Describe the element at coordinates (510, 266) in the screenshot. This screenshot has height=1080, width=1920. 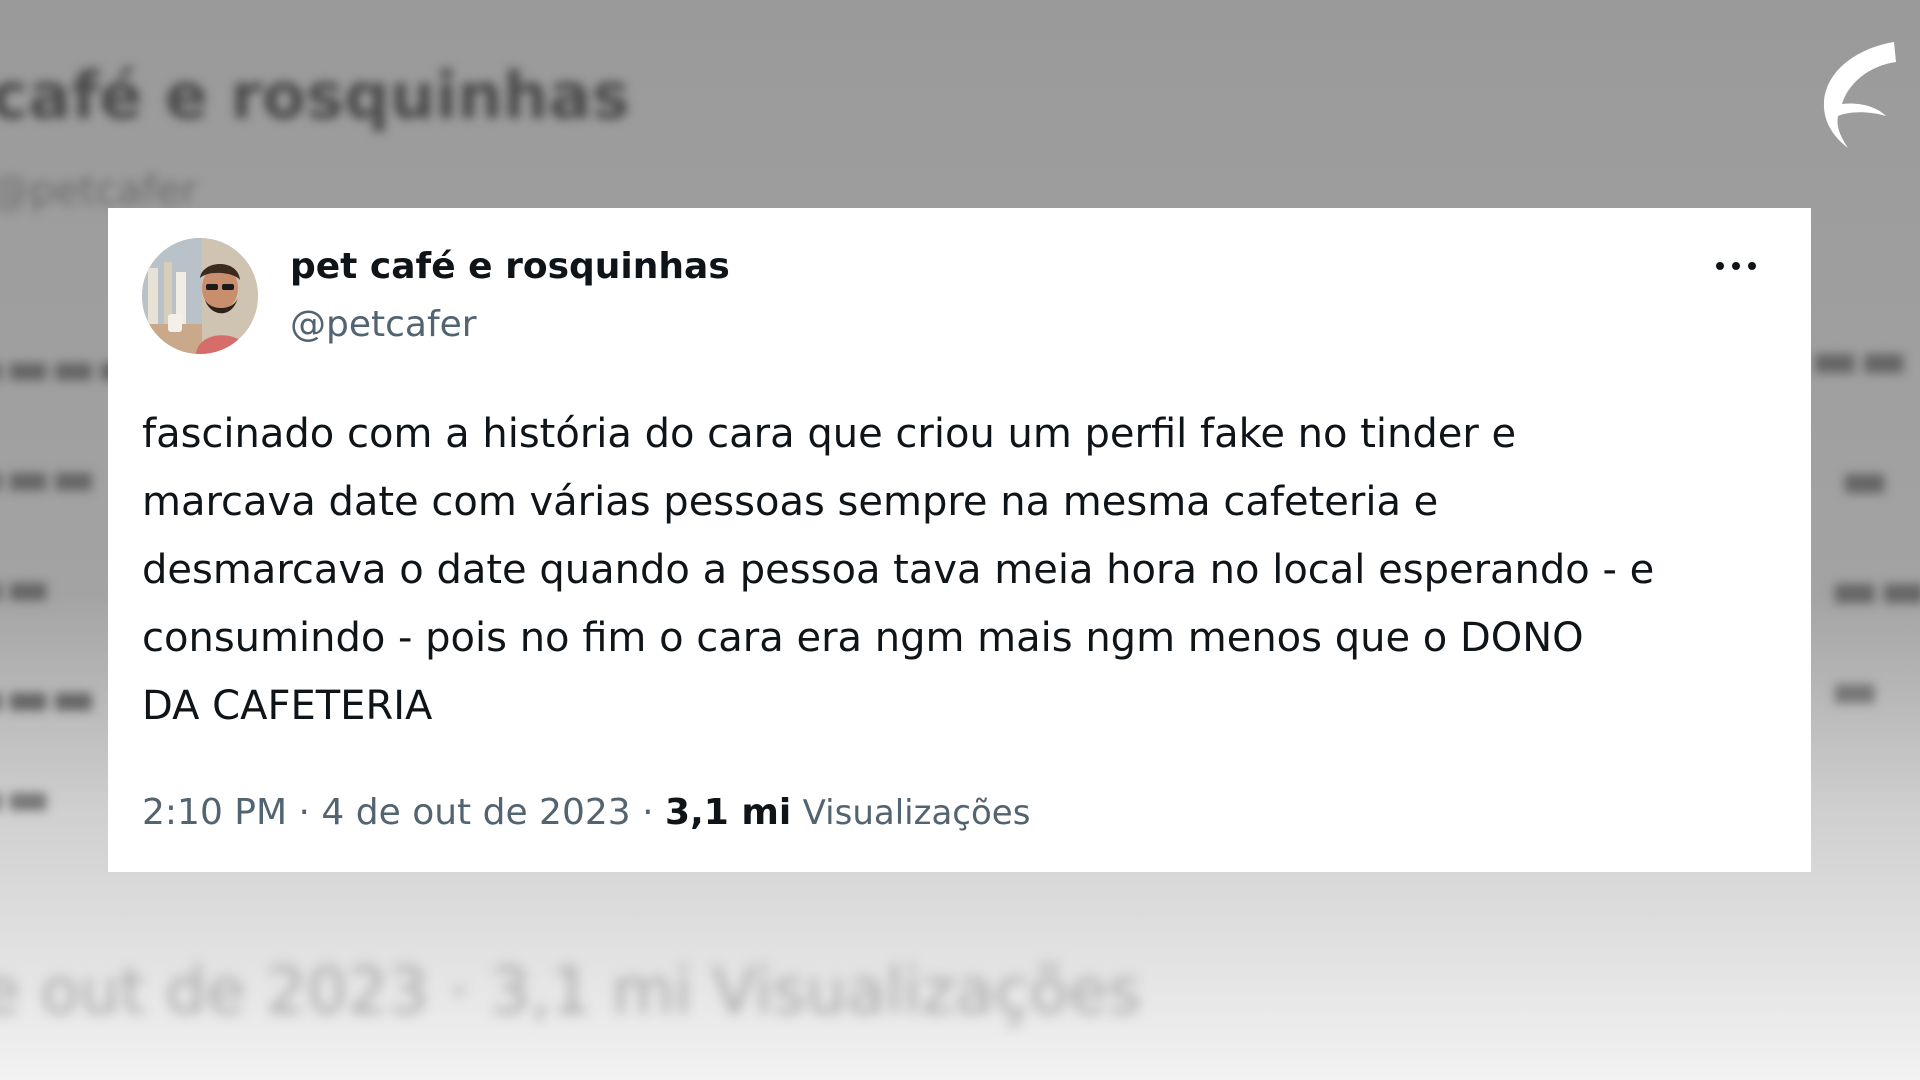
I see `author-name: pet café e rosquinhas` at that location.